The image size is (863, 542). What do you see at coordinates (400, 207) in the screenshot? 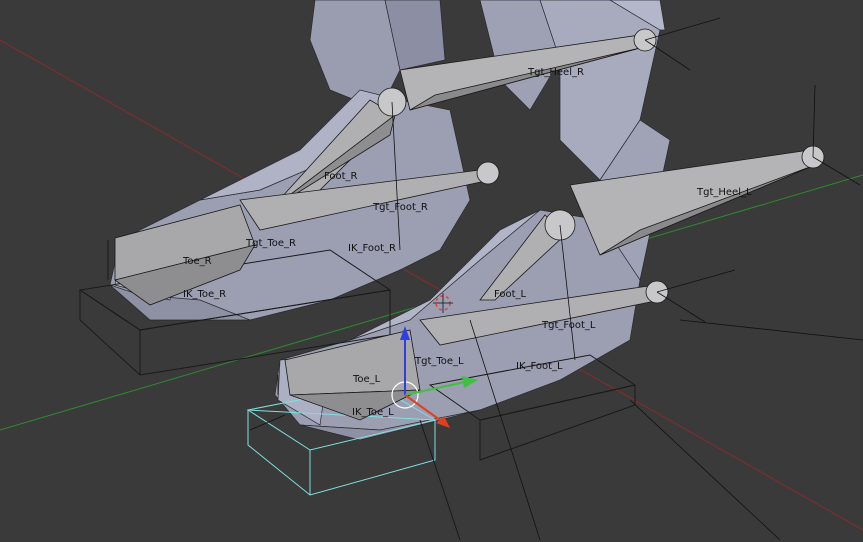
I see `bone-label-tgt-foot-r: Tgt_Foot_R` at bounding box center [400, 207].